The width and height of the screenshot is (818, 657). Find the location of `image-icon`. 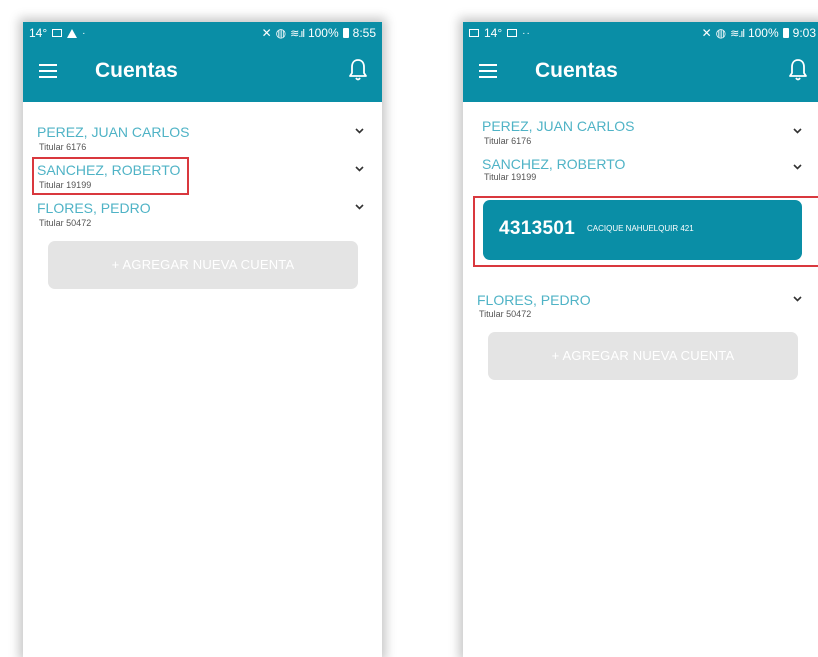

image-icon is located at coordinates (474, 33).